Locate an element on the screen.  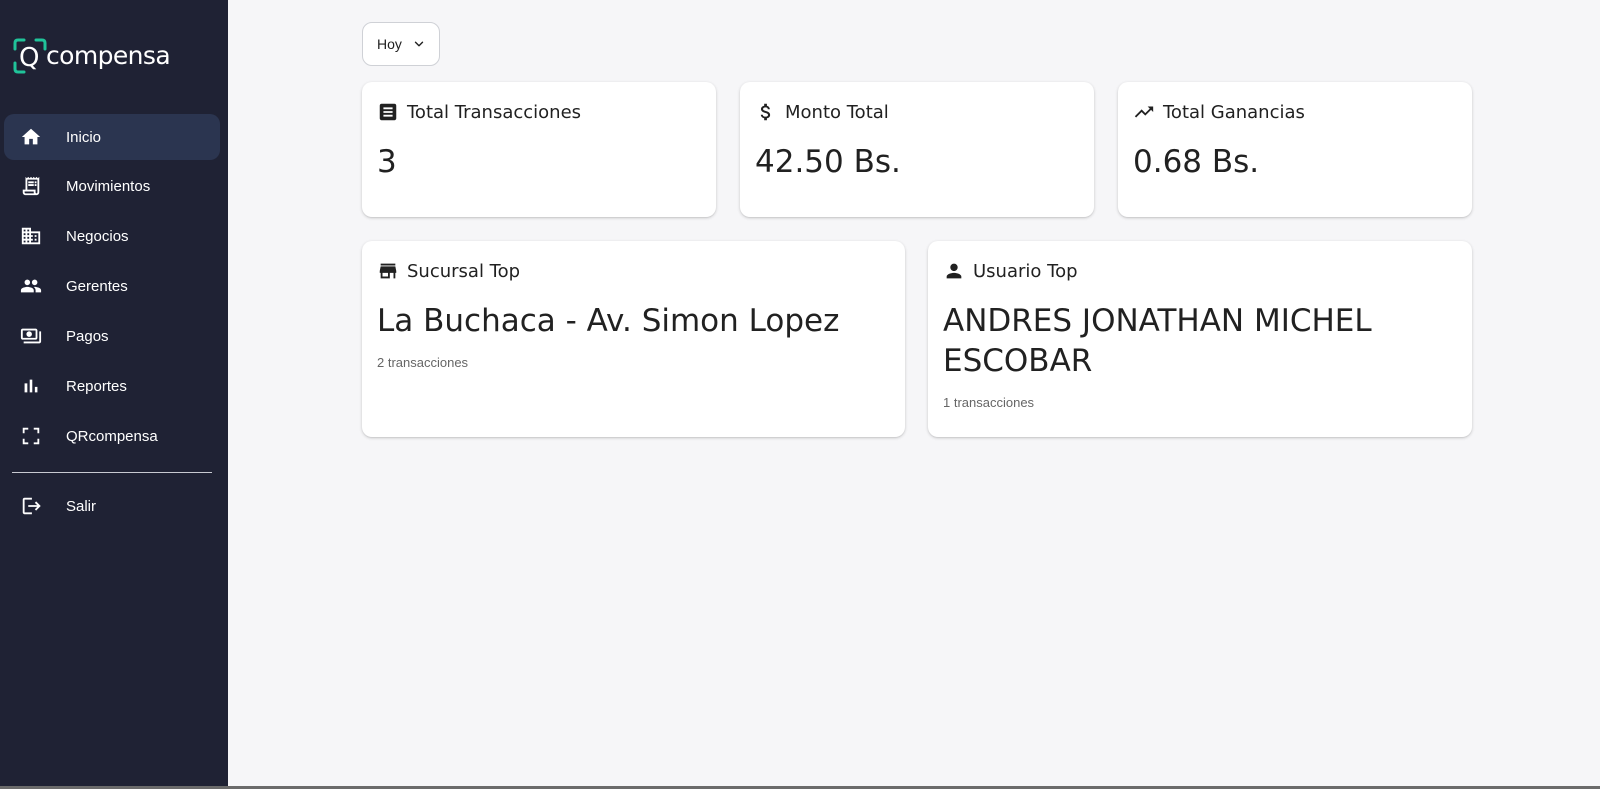
card-title: Total Transacciones is located at coordinates (494, 112).